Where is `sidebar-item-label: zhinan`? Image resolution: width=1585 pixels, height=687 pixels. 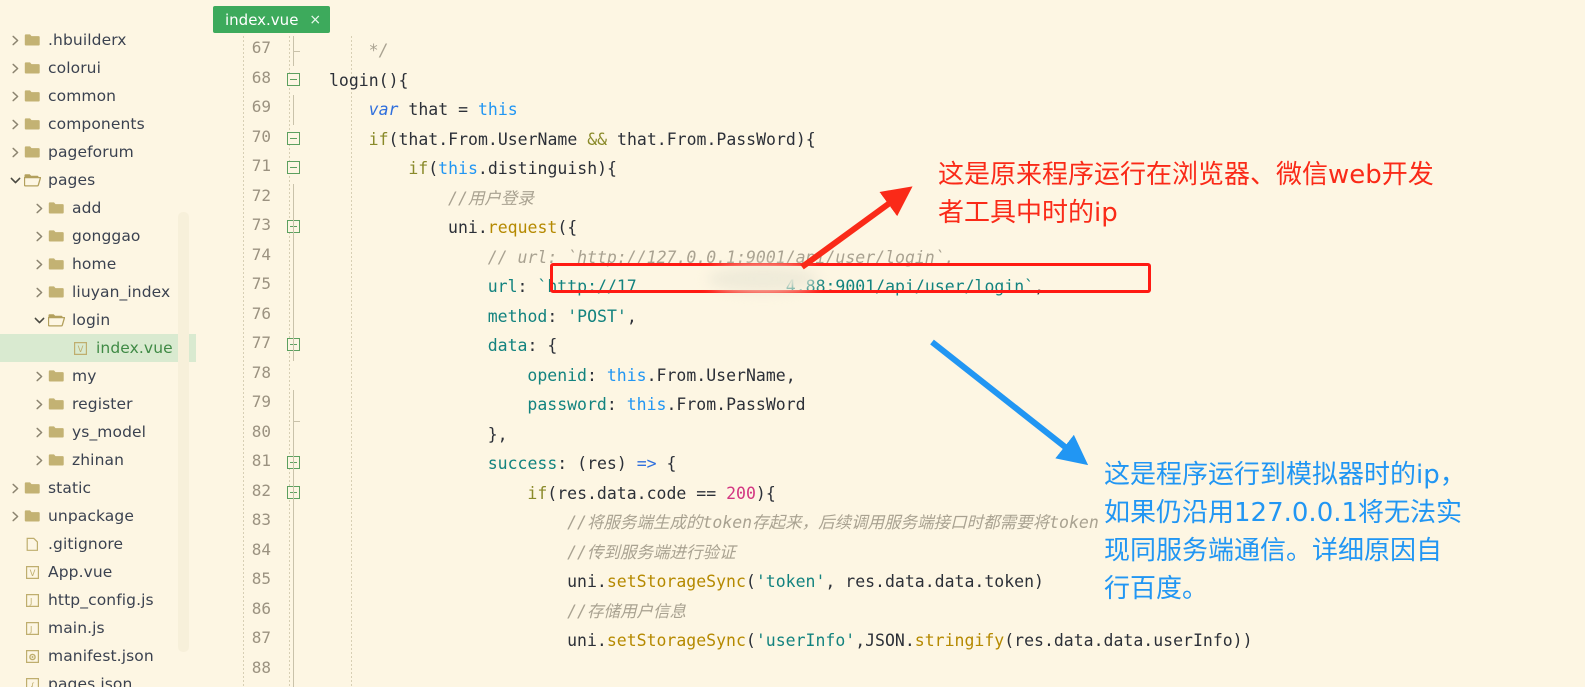 sidebar-item-label: zhinan is located at coordinates (98, 460).